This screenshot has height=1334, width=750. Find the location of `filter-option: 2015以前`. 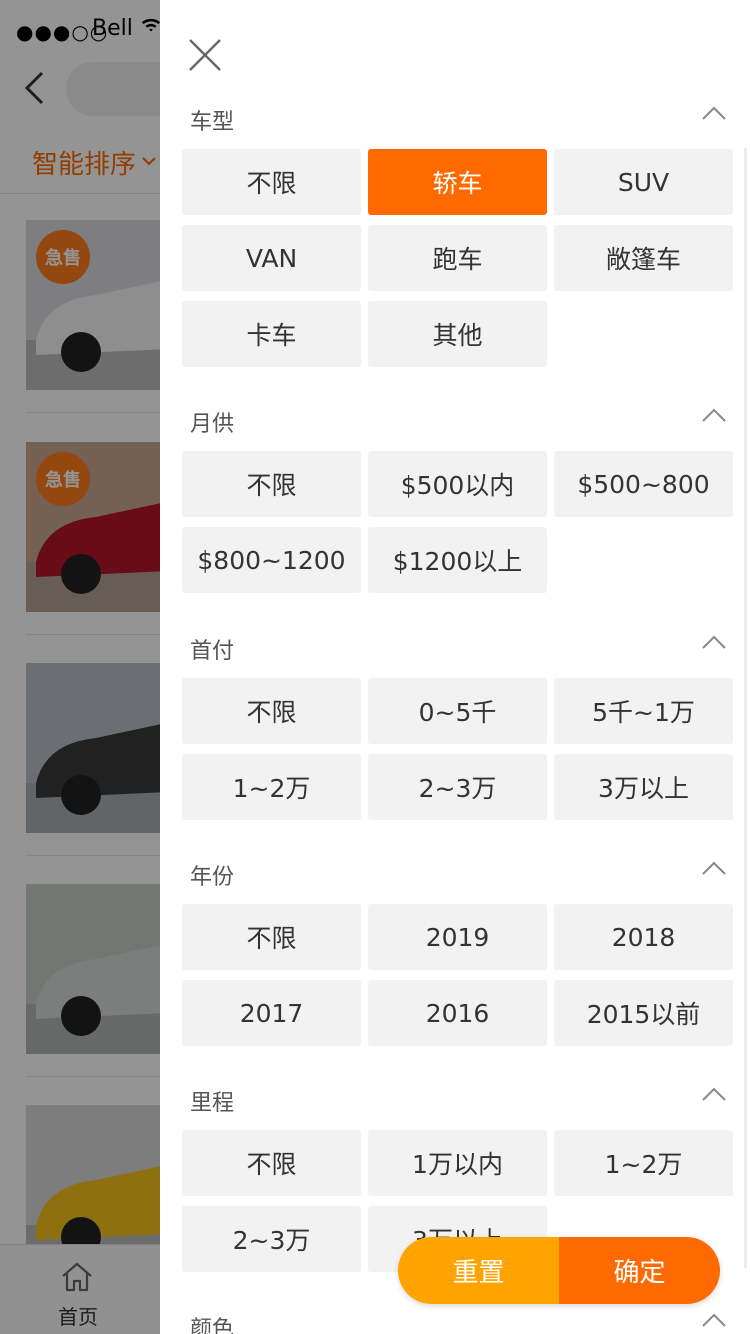

filter-option: 2015以前 is located at coordinates (643, 1013).